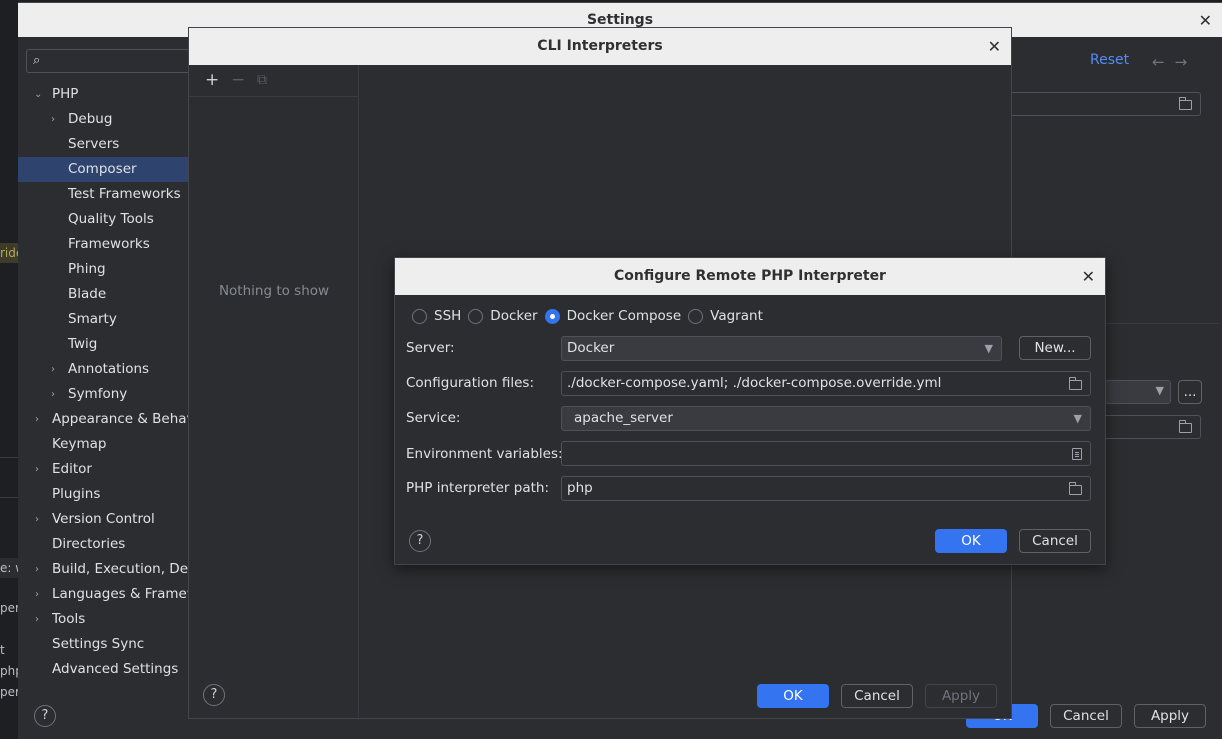 This screenshot has height=739, width=1222. Describe the element at coordinates (1170, 716) in the screenshot. I see `settings-apply-button: Apply` at that location.